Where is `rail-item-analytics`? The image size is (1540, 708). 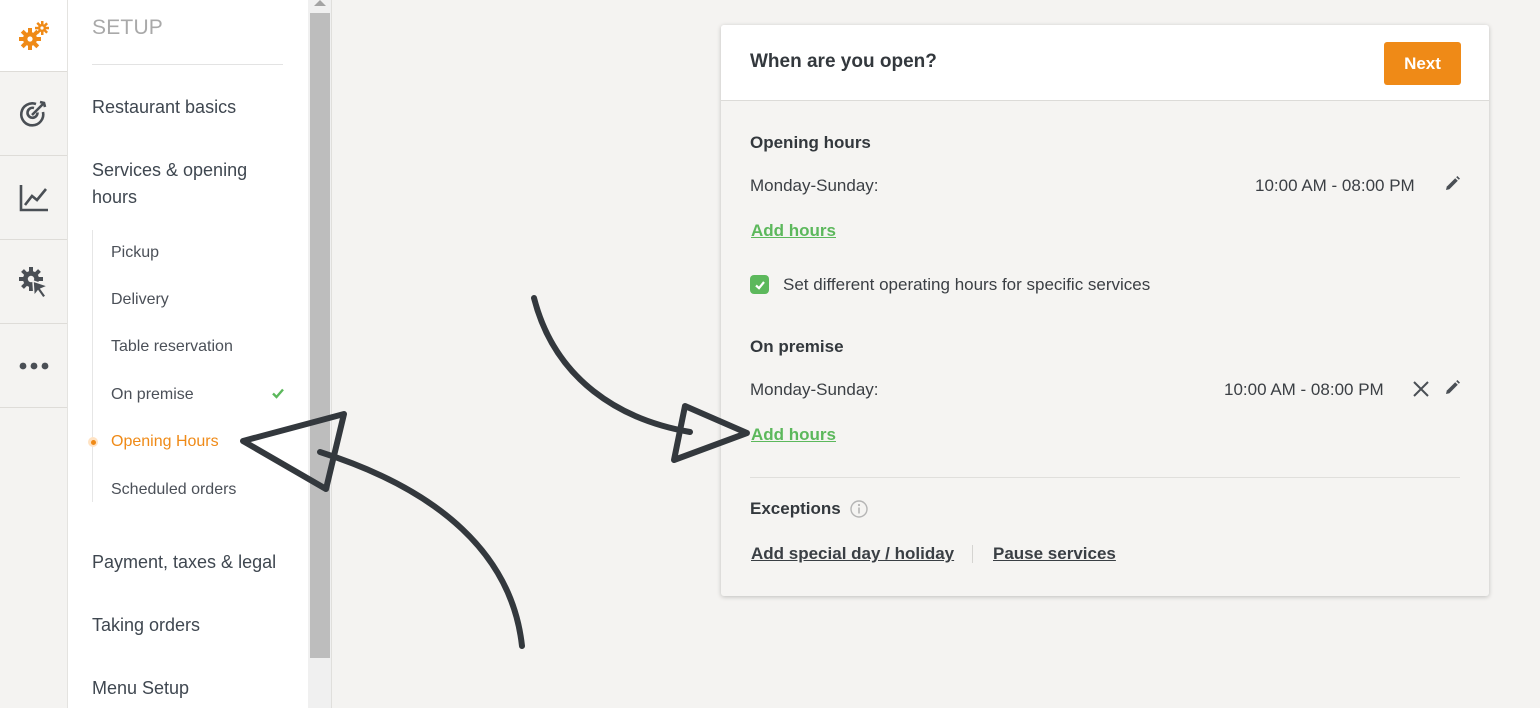
rail-item-analytics is located at coordinates (33, 198).